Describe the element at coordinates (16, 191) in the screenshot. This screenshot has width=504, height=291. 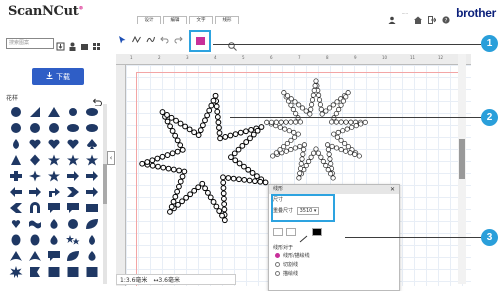
I see `shape-arrow-l-icon` at that location.